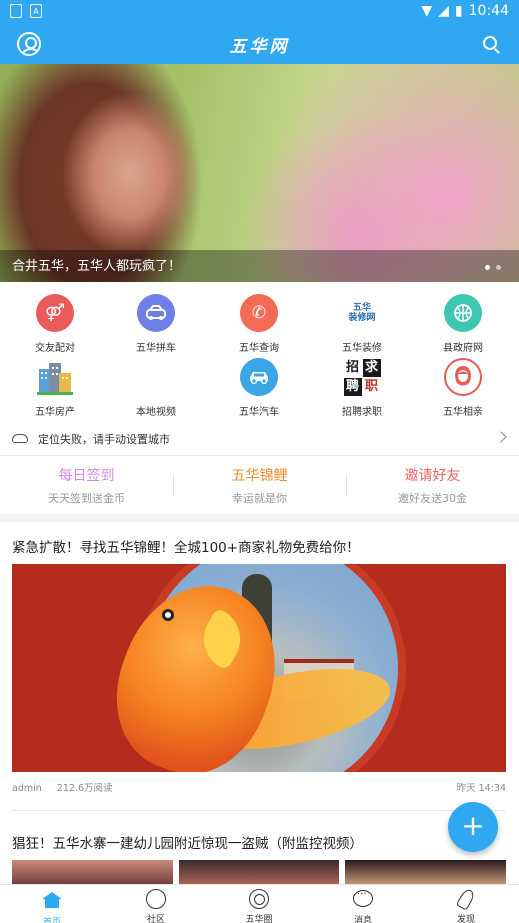  What do you see at coordinates (463, 412) in the screenshot?
I see `grid-label: 五华相亲` at bounding box center [463, 412].